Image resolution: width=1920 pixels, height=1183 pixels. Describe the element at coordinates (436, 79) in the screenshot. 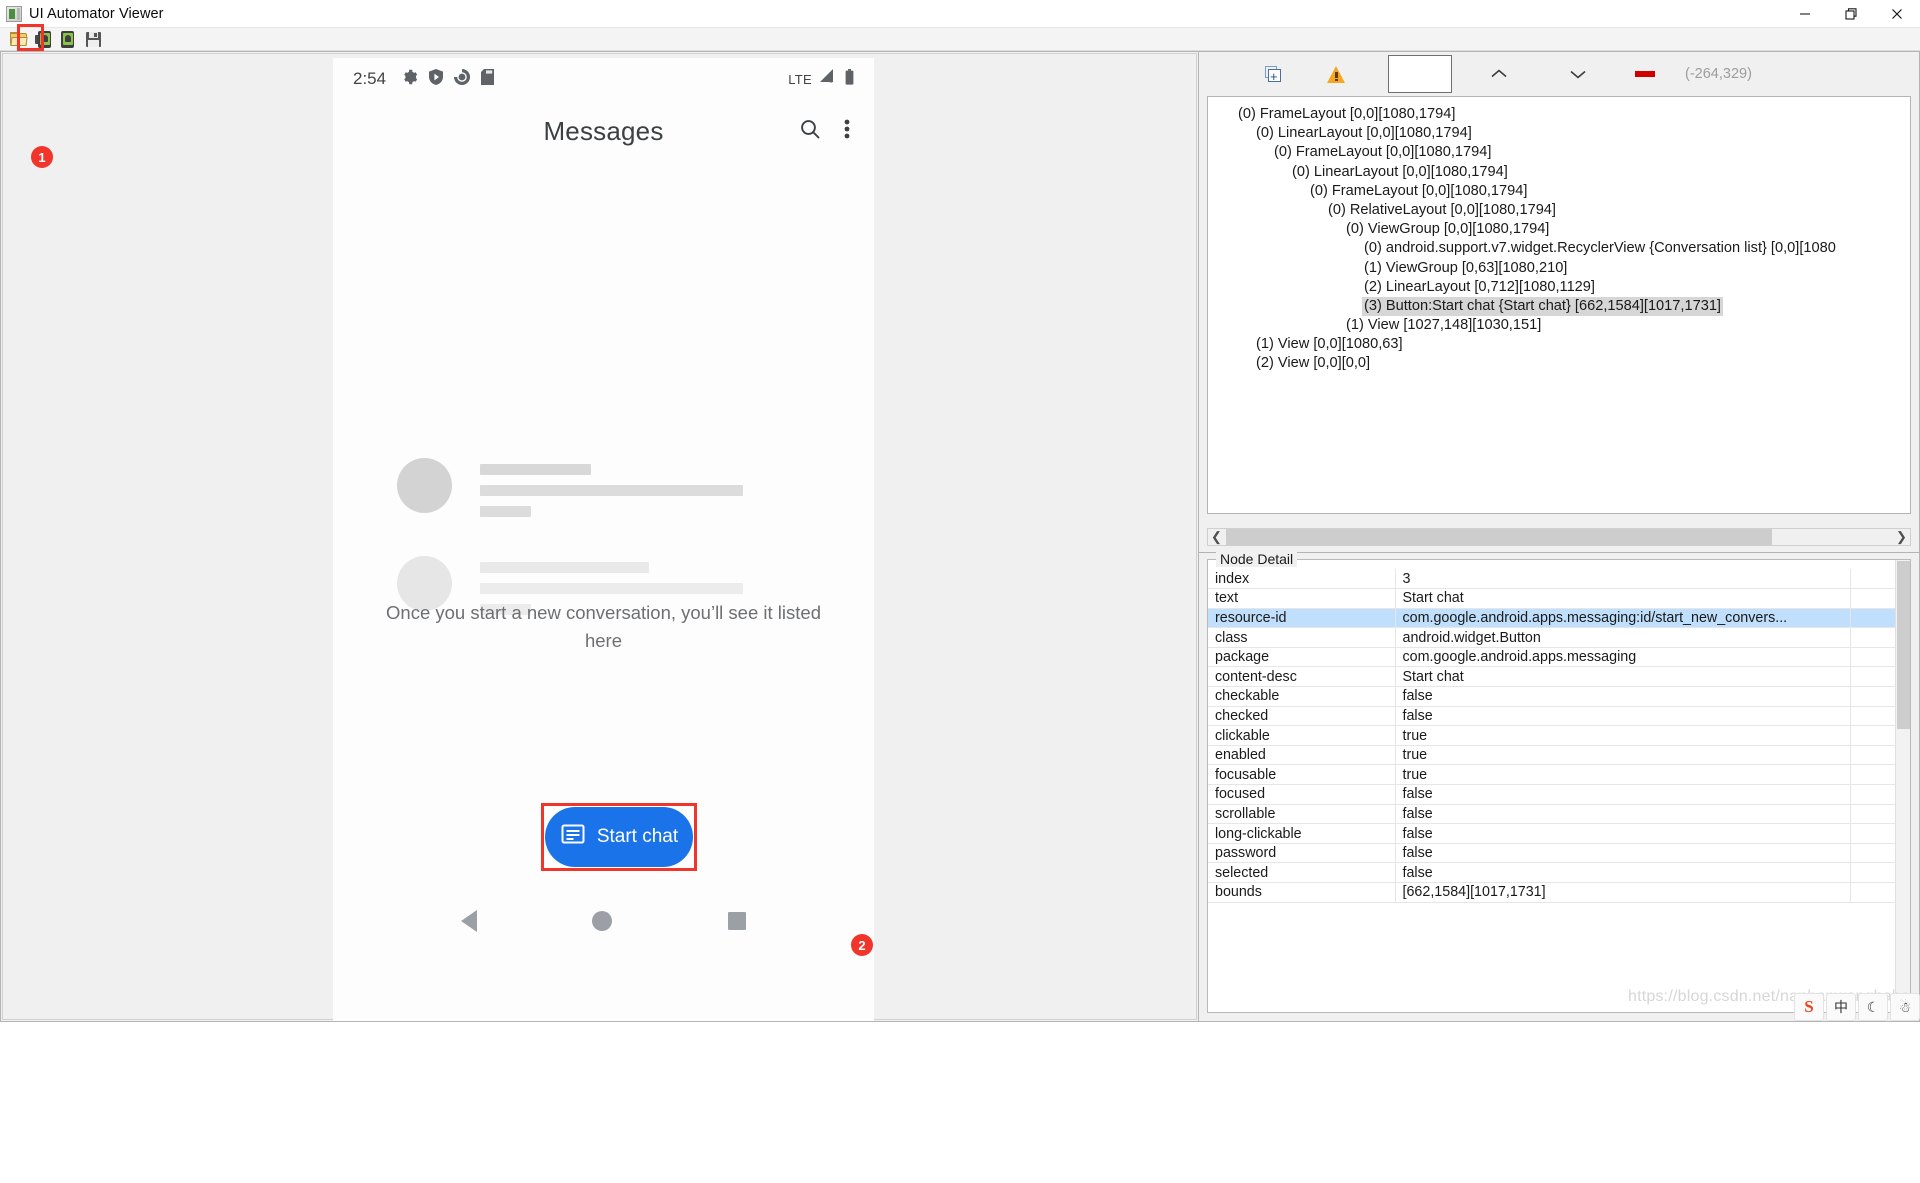

I see `shield-icon` at that location.